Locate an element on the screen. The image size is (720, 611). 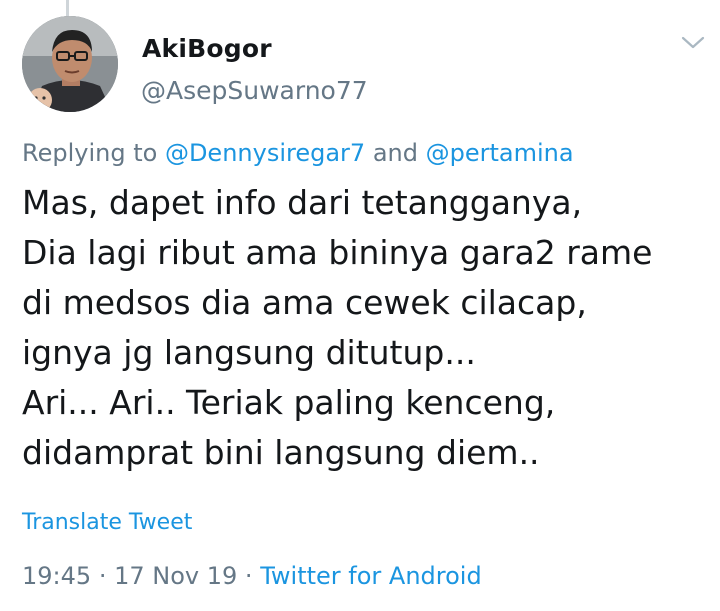
tweet-text-line: Mas, dapet info dari tetangganya, is located at coordinates (302, 202).